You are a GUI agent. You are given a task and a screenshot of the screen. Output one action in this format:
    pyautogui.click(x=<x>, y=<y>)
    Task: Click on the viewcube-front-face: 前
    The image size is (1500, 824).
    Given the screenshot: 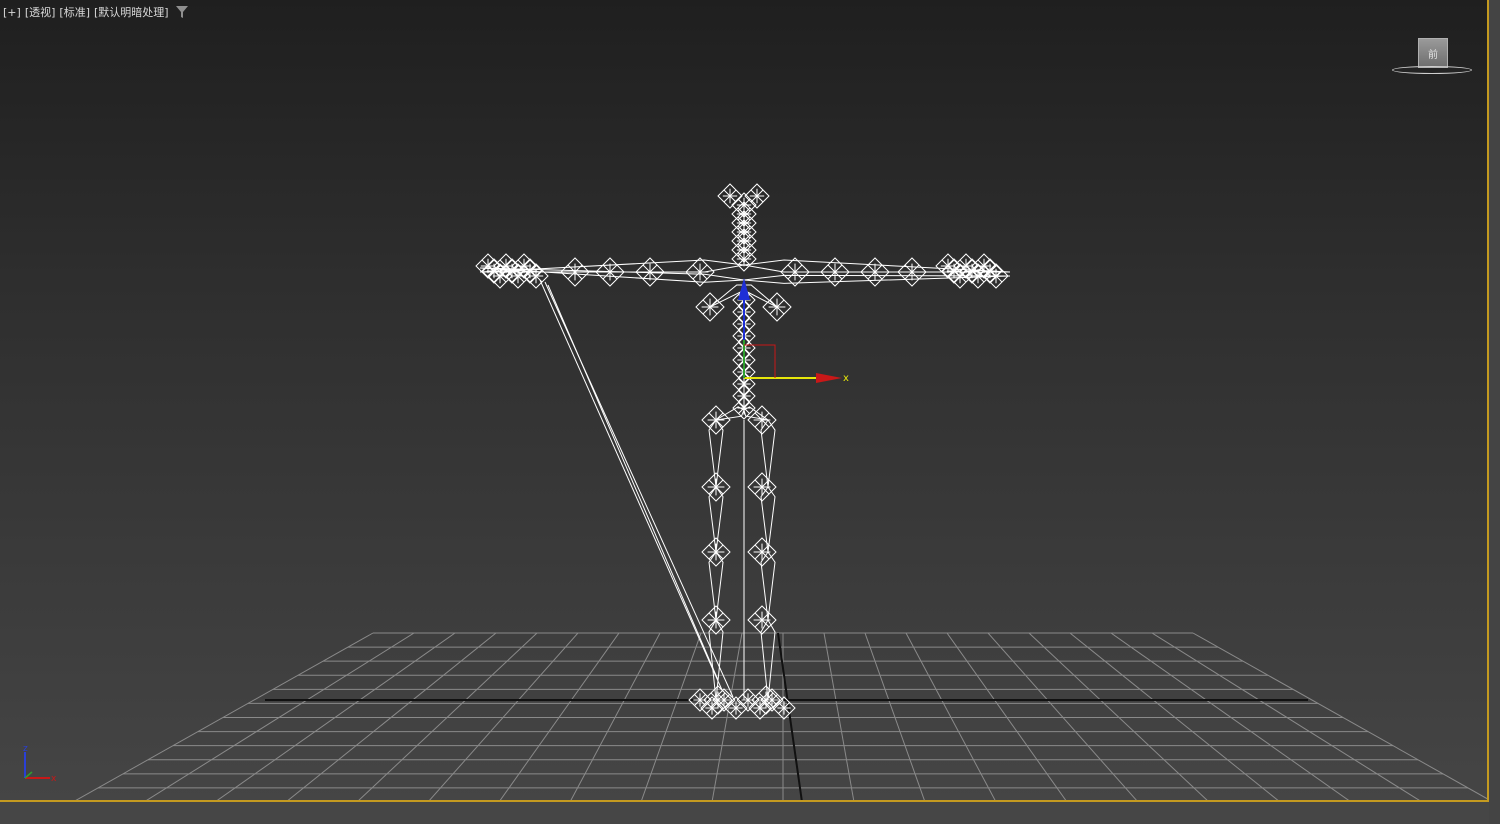 What is the action you would take?
    pyautogui.click(x=1433, y=53)
    